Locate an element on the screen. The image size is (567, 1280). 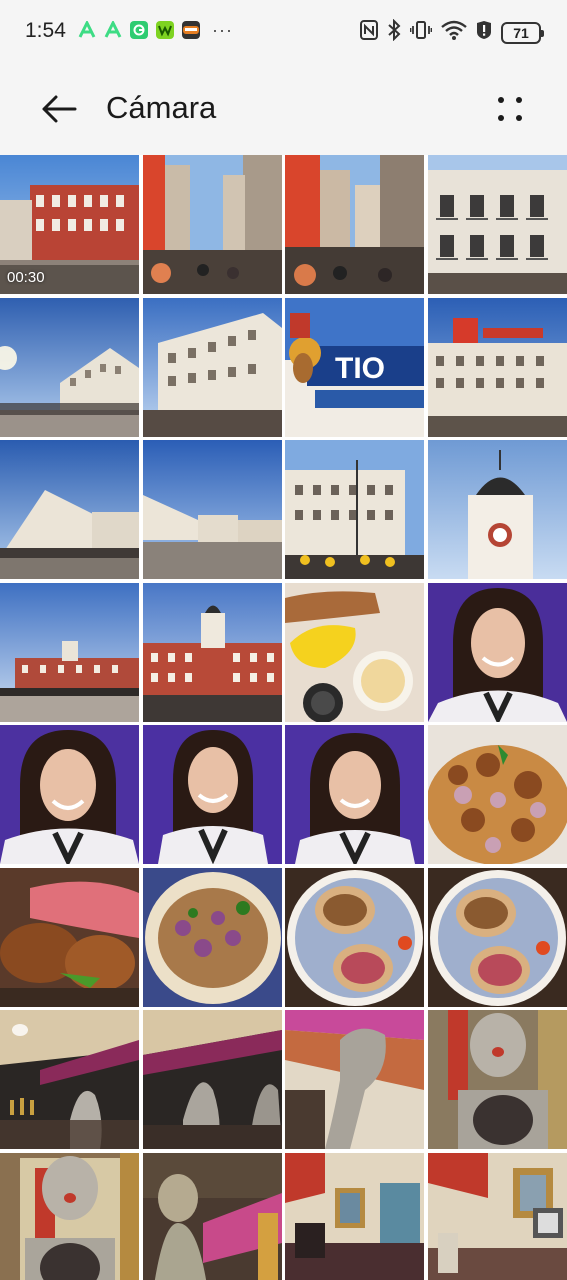
system-icons: 71 is located at coordinates (452, 32).